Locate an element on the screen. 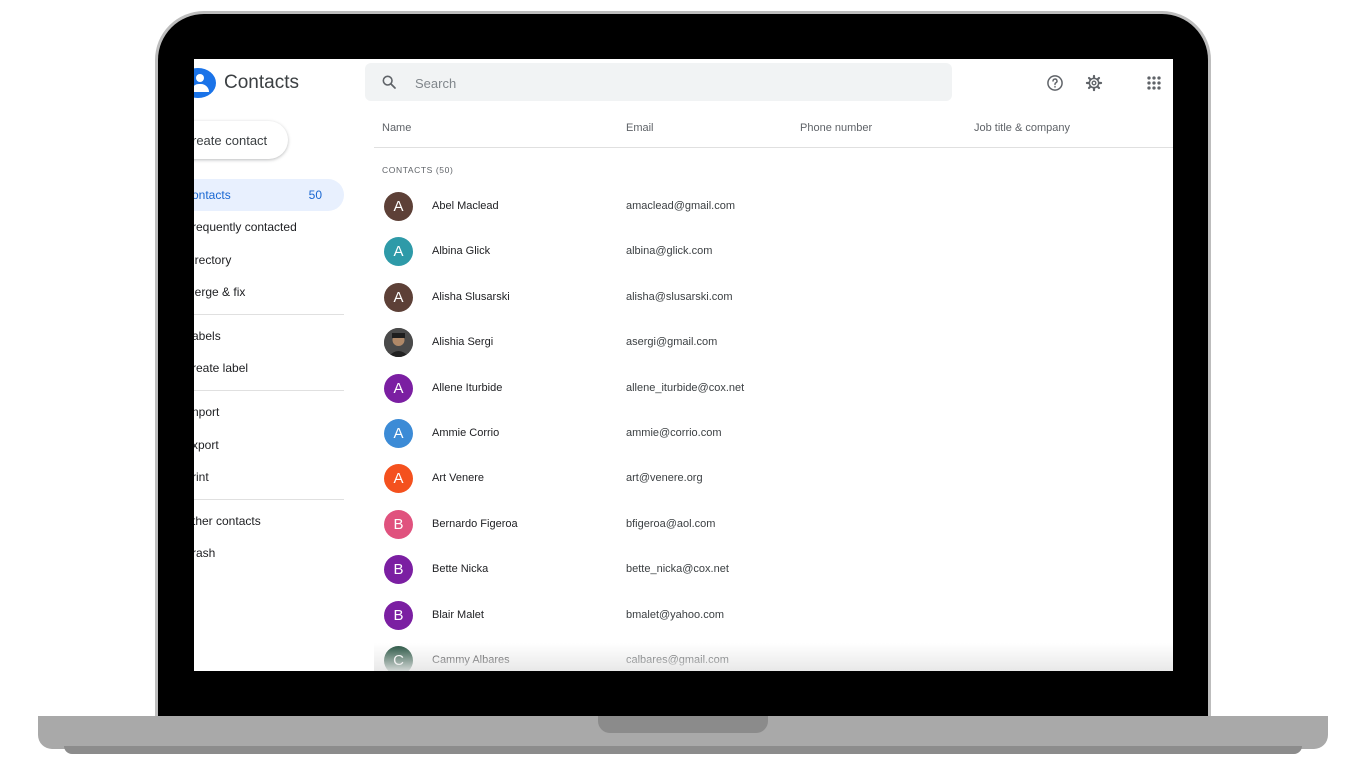 The image size is (1366, 768). table-row: A Alisha Slusarski alisha@slusarski.com is located at coordinates (769, 298).